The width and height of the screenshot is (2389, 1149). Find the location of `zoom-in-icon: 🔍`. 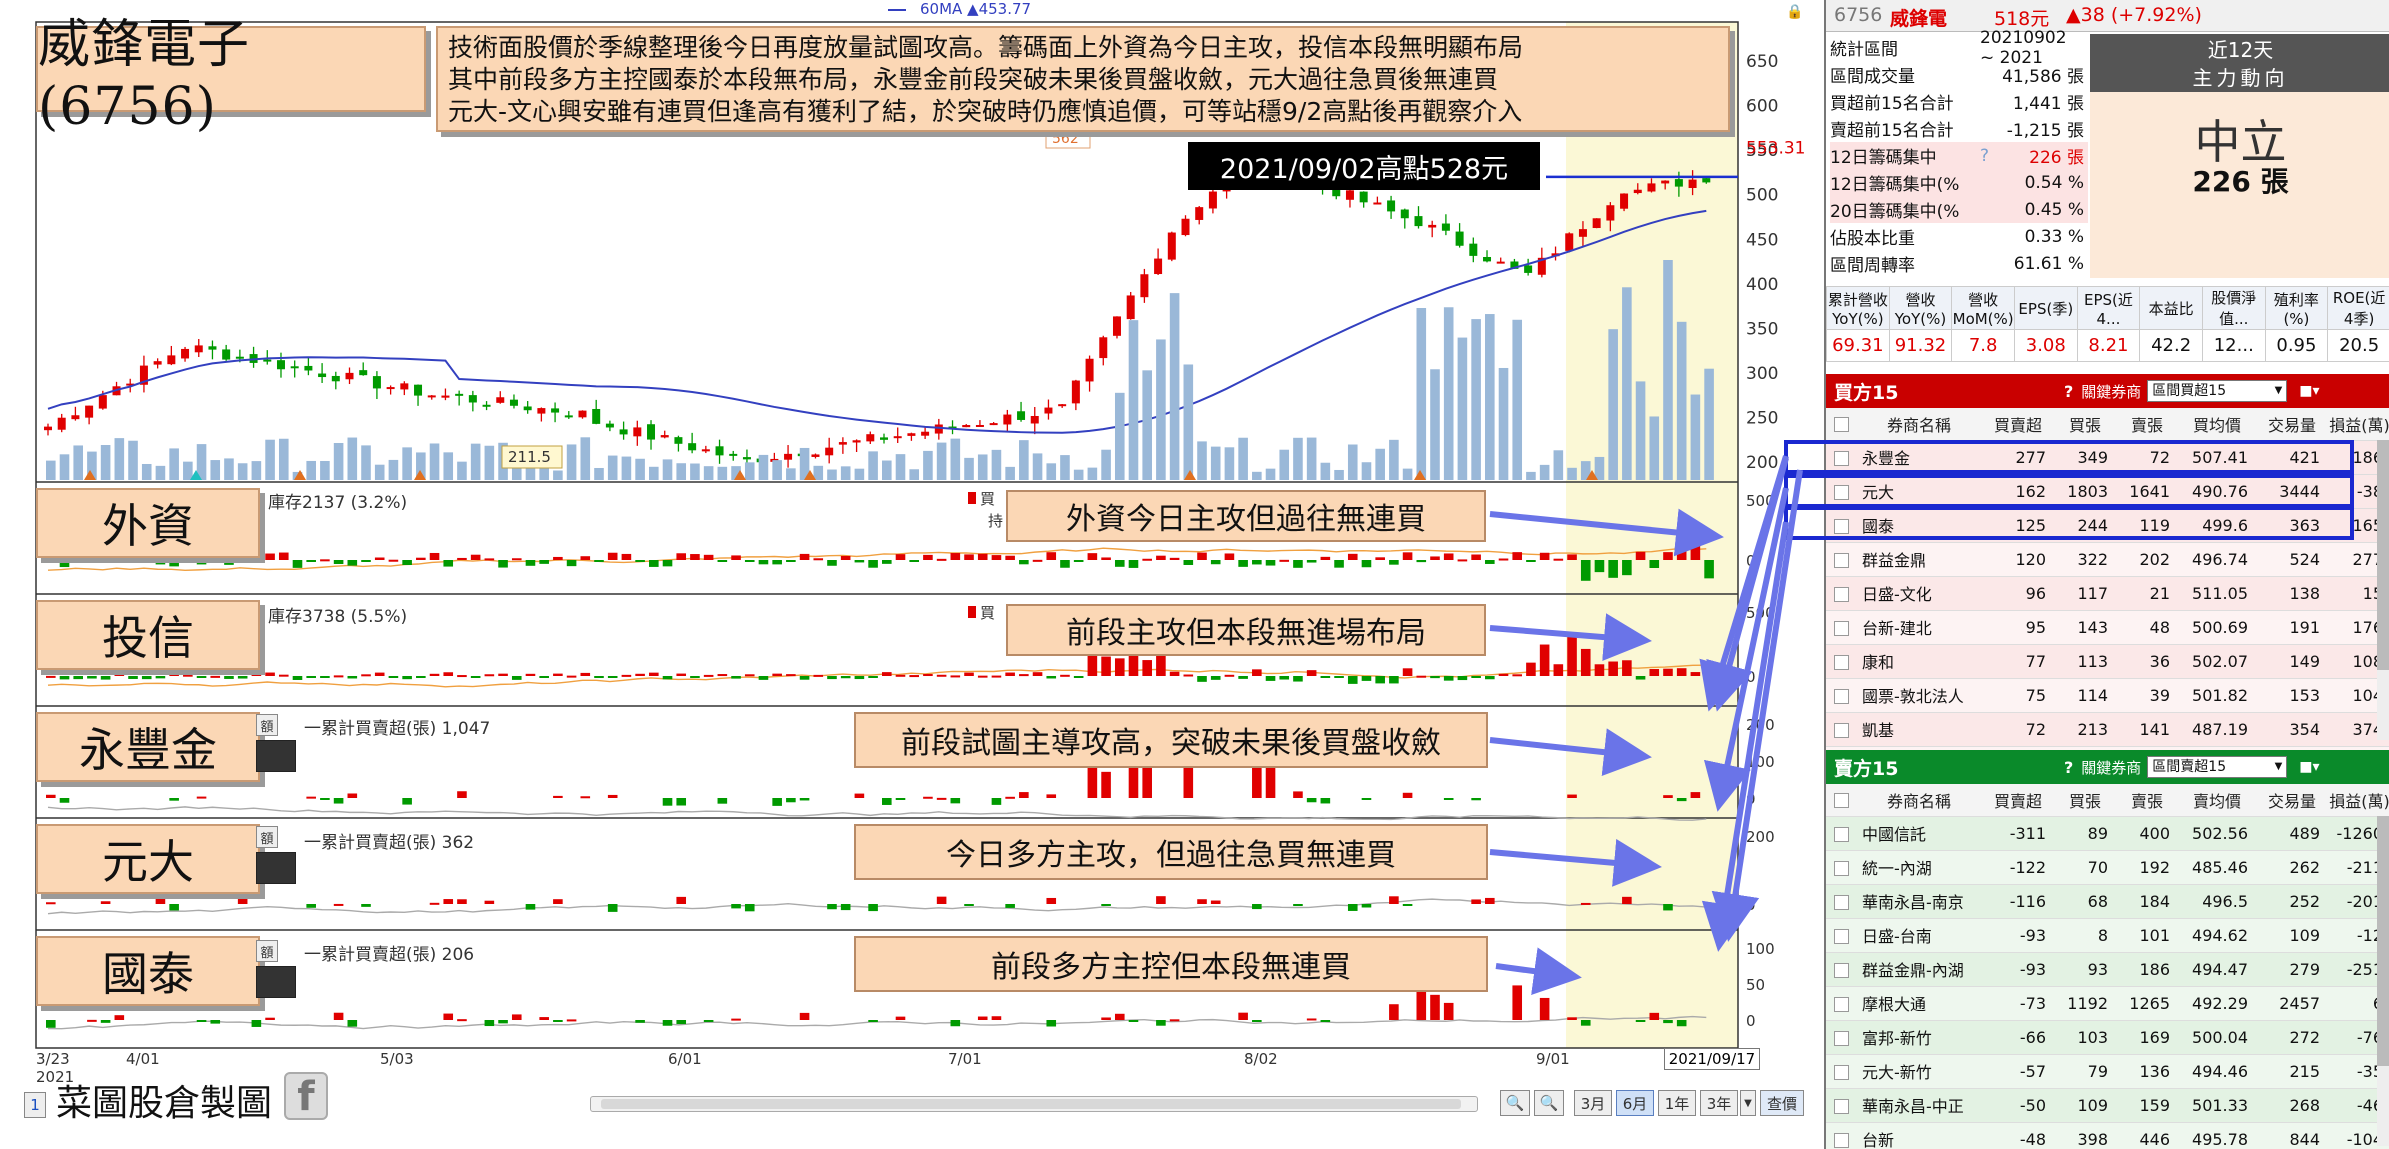

zoom-in-icon: 🔍 is located at coordinates (1549, 1103).